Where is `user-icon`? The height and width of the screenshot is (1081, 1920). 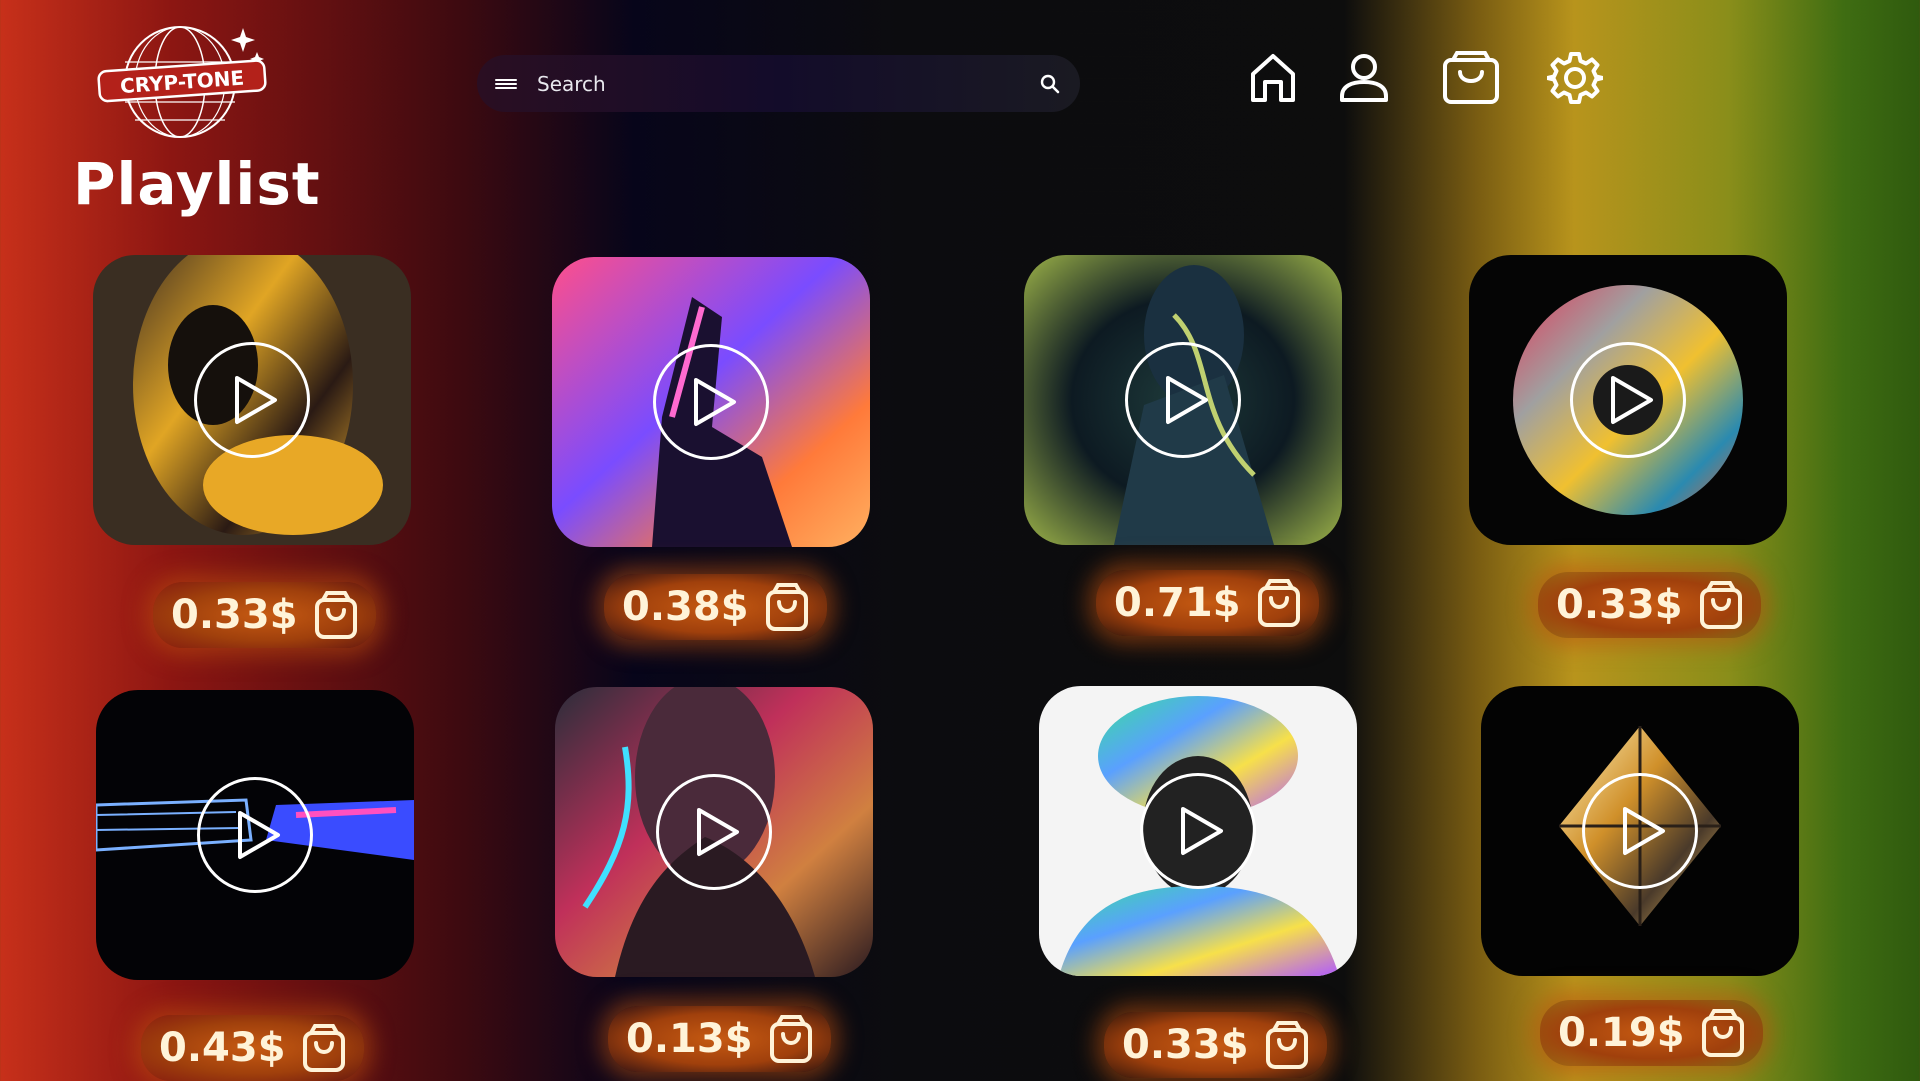
user-icon is located at coordinates (1364, 78).